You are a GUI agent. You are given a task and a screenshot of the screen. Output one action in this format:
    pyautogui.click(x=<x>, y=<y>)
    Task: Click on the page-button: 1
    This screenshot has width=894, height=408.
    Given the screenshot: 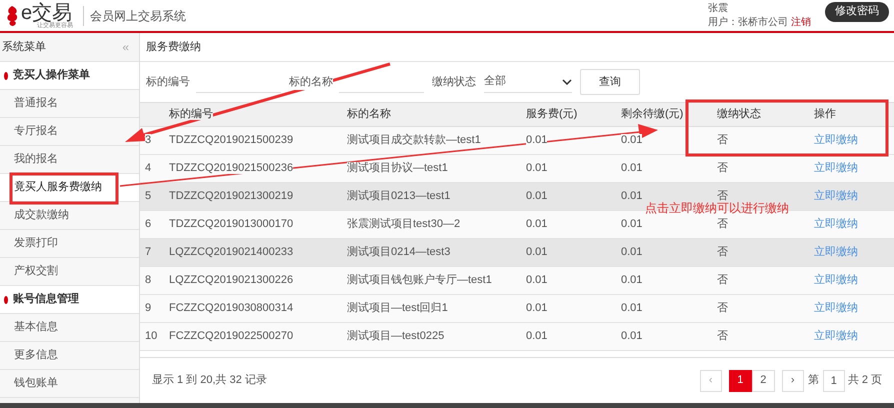 What is the action you would take?
    pyautogui.click(x=740, y=381)
    